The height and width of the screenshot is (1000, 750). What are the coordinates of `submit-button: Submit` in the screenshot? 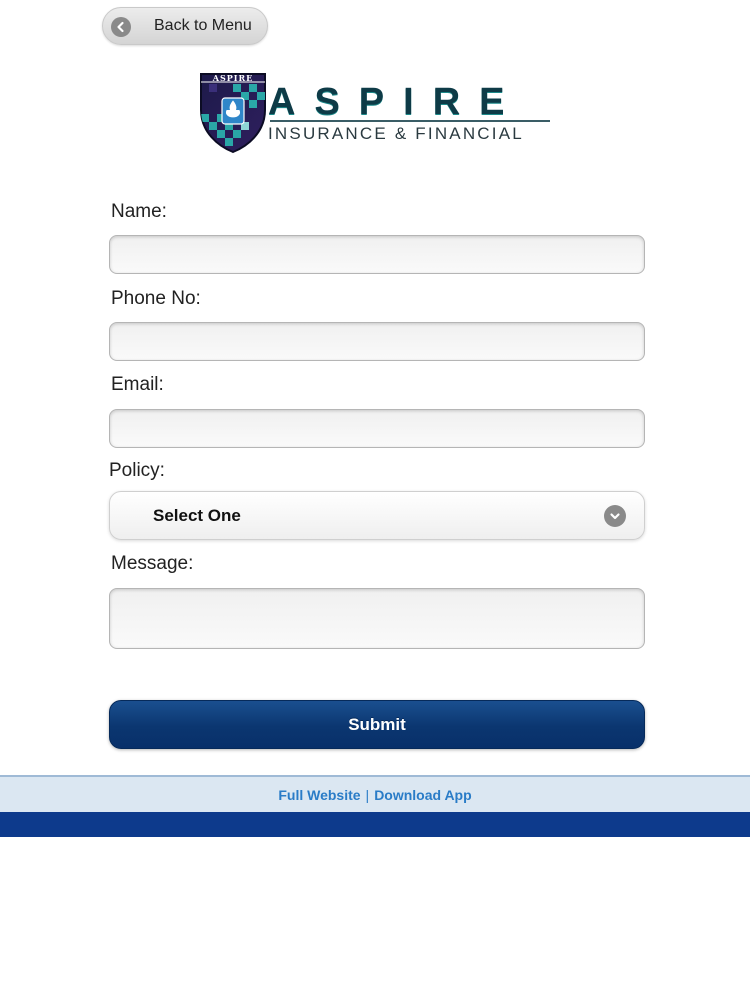 It's located at (377, 724).